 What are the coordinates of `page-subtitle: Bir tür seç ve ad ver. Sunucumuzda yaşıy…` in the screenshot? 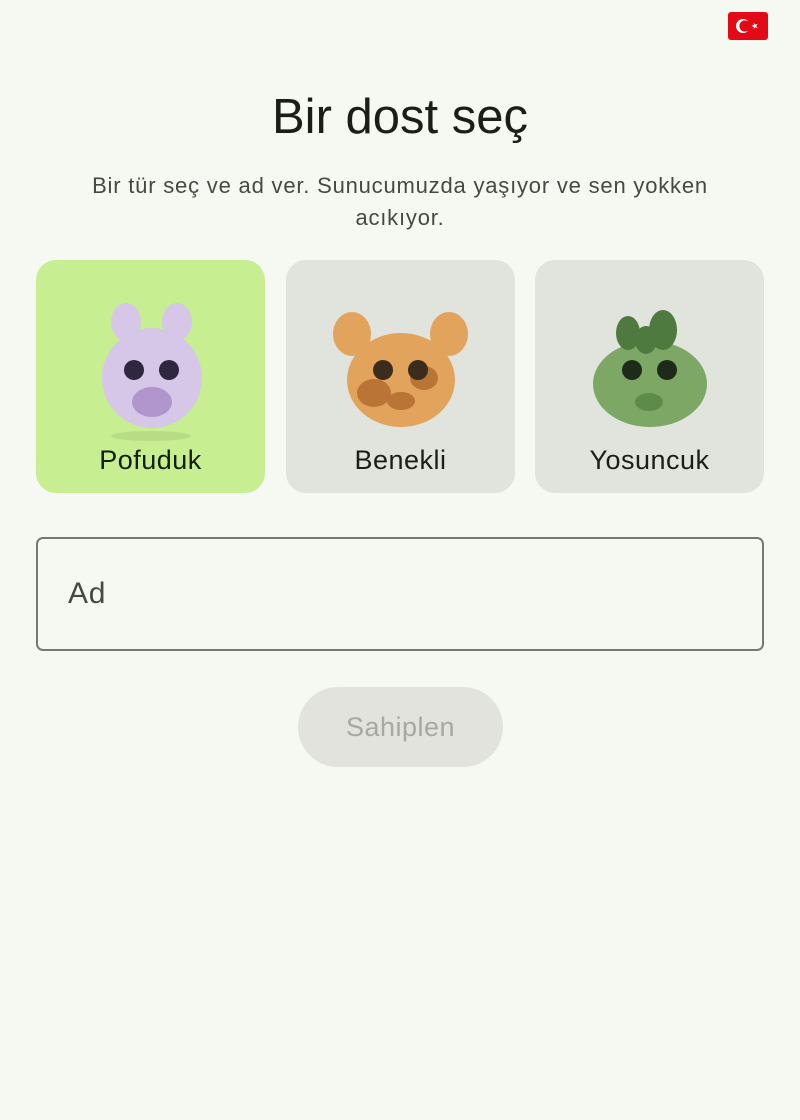 It's located at (400, 201).